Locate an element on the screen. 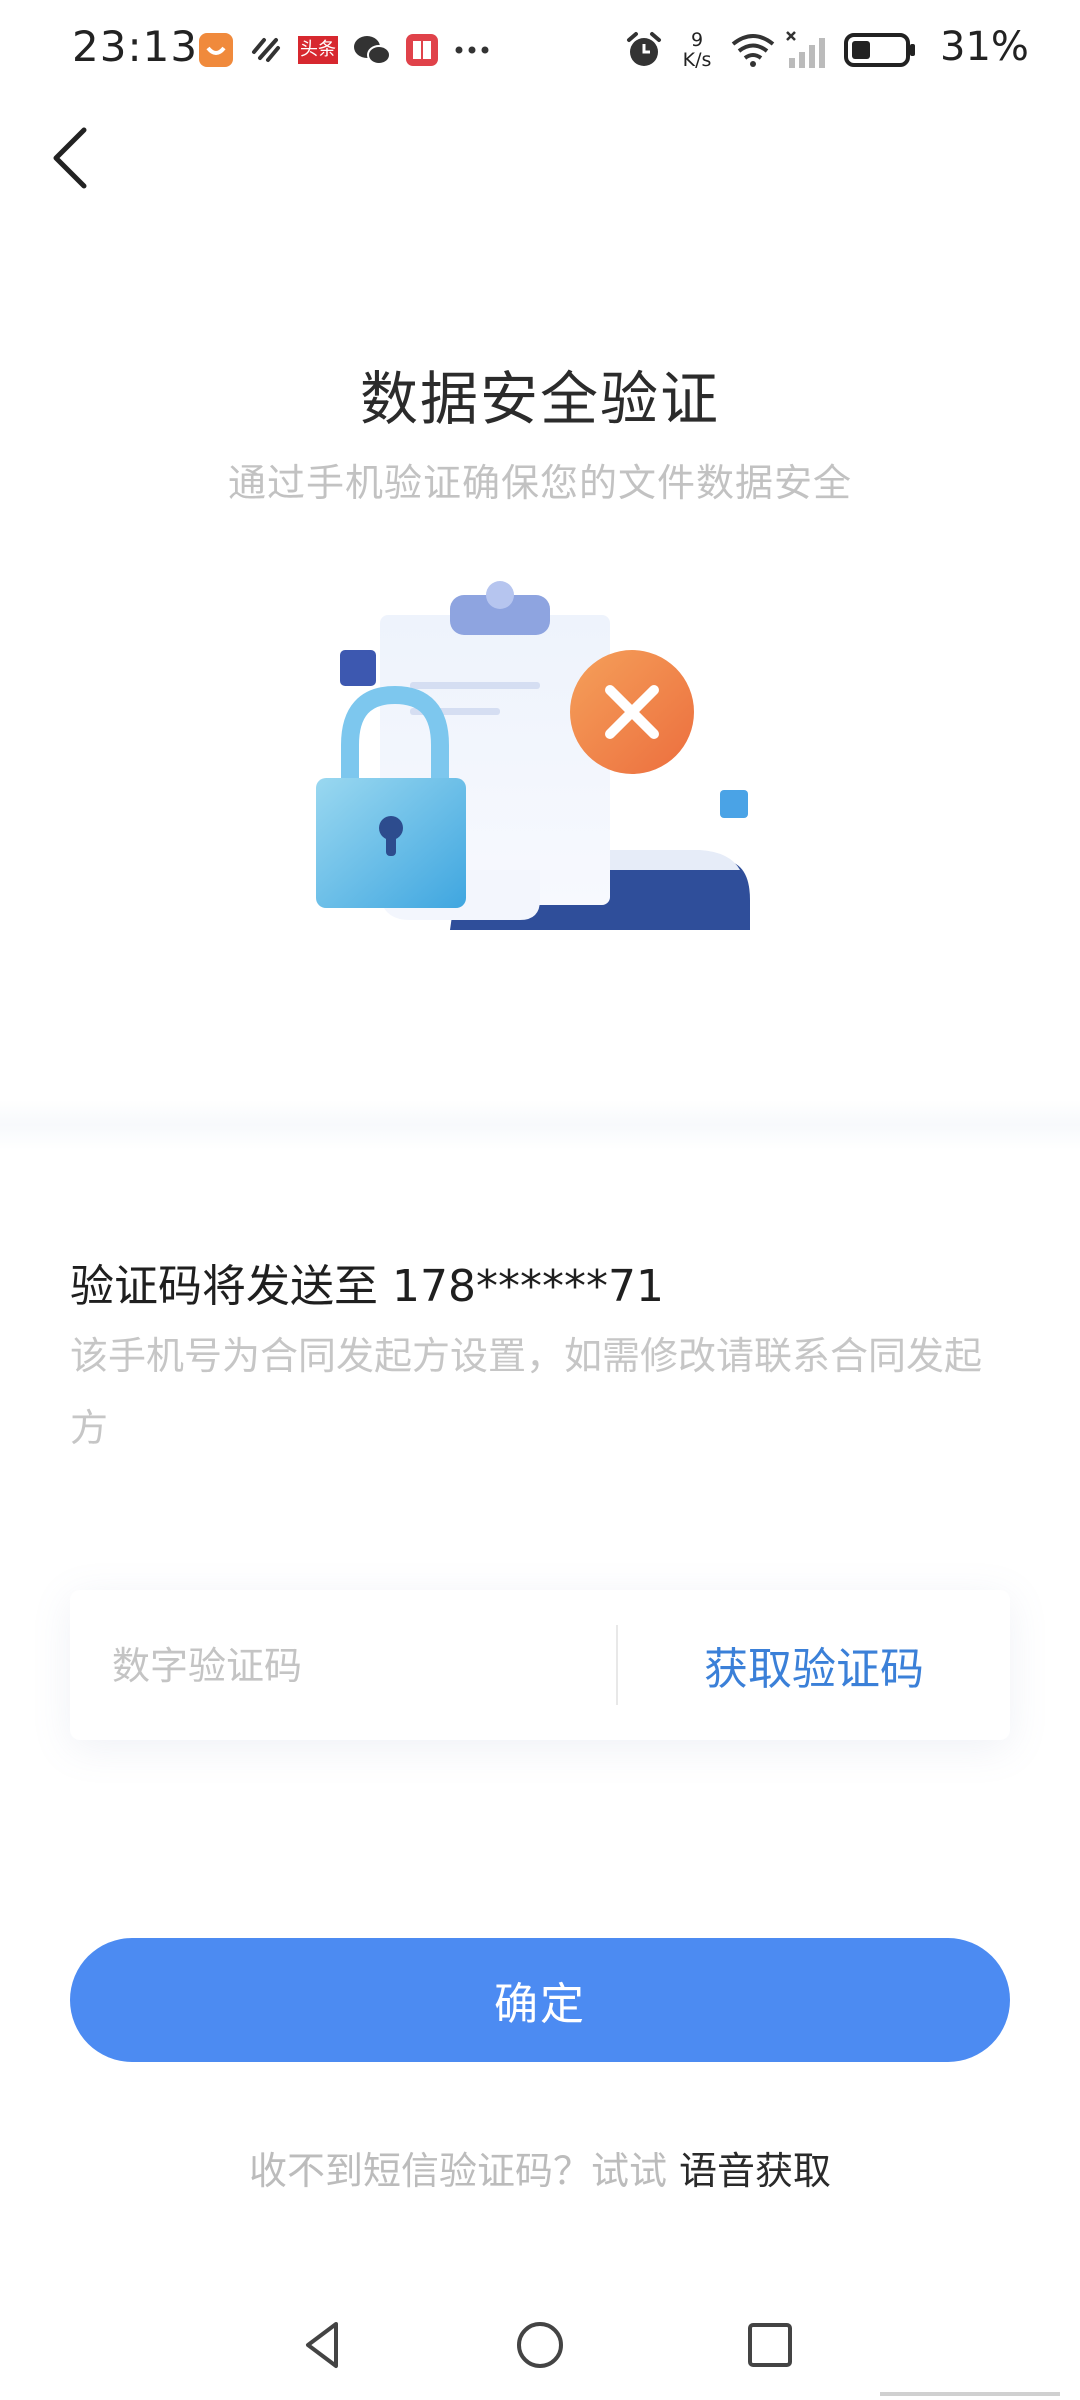 The height and width of the screenshot is (2400, 1080). security-illustration is located at coordinates (540, 765).